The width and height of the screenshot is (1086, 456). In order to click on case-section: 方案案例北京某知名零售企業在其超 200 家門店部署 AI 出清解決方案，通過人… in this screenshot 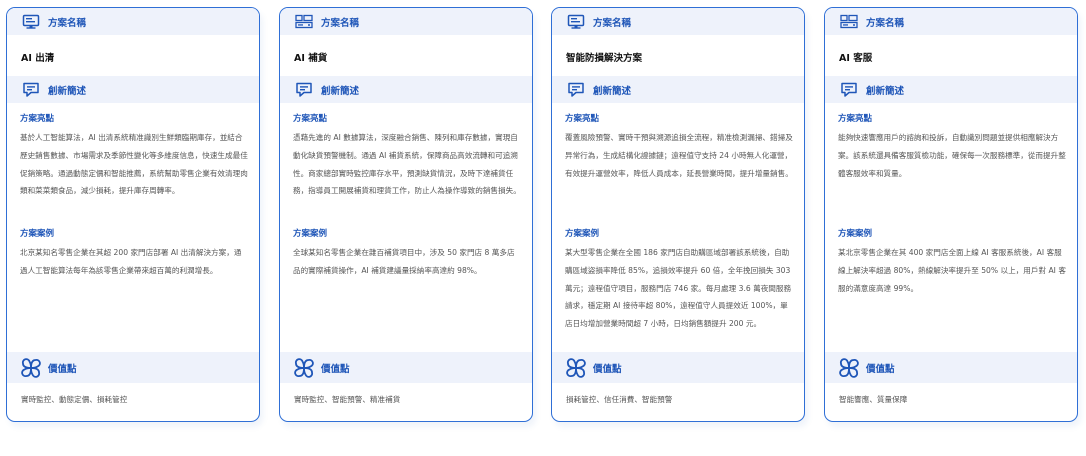, I will do `click(134, 253)`.